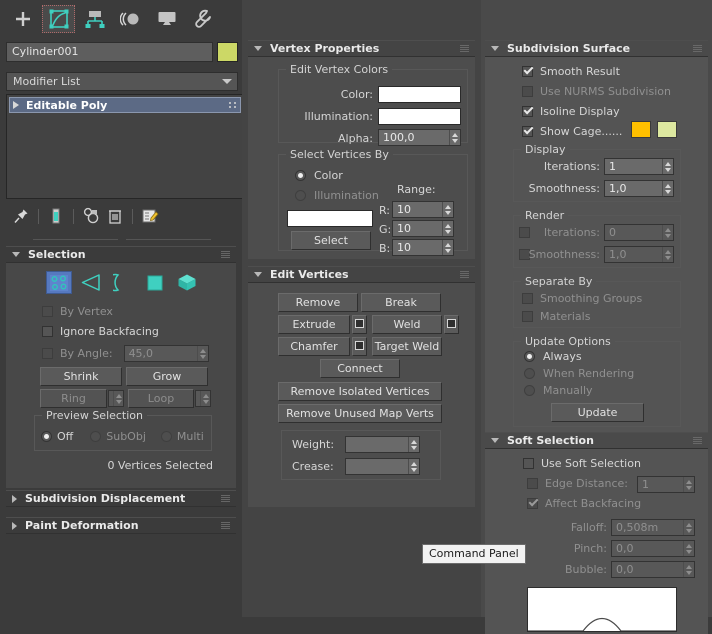 This screenshot has height=634, width=712. I want to click on edit-vertices-header: Edit Vertices, so click(361, 274).